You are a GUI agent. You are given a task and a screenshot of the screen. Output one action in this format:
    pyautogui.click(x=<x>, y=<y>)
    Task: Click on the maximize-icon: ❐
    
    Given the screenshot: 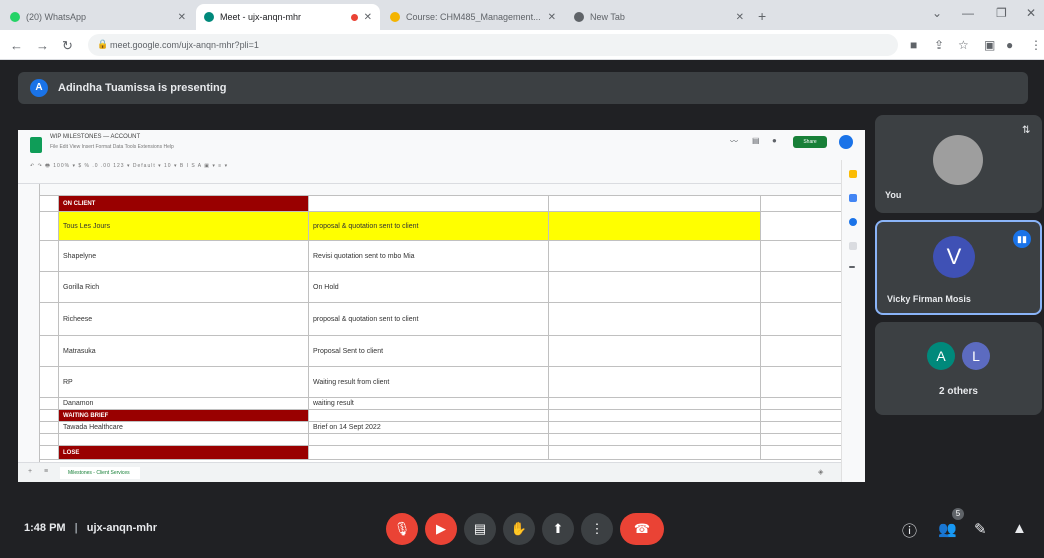 What is the action you would take?
    pyautogui.click(x=1001, y=13)
    